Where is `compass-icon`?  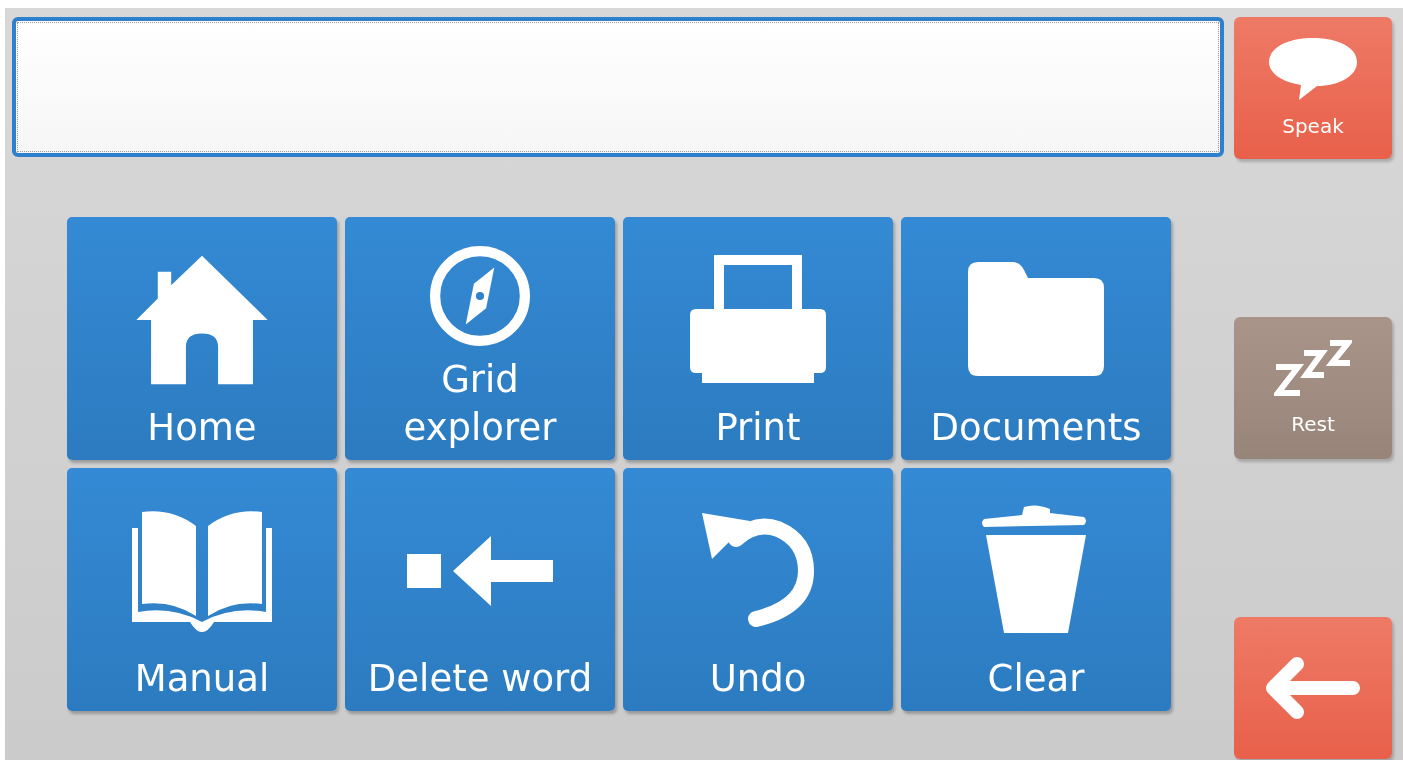
compass-icon is located at coordinates (480, 295).